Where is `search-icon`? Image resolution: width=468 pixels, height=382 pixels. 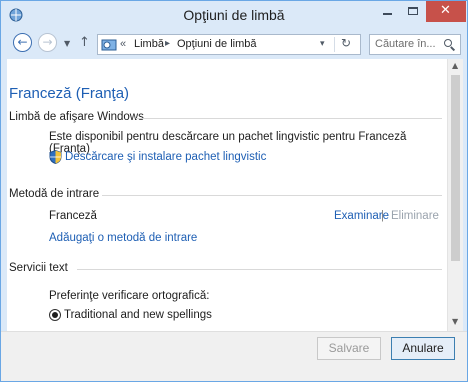
search-icon is located at coordinates (448, 43).